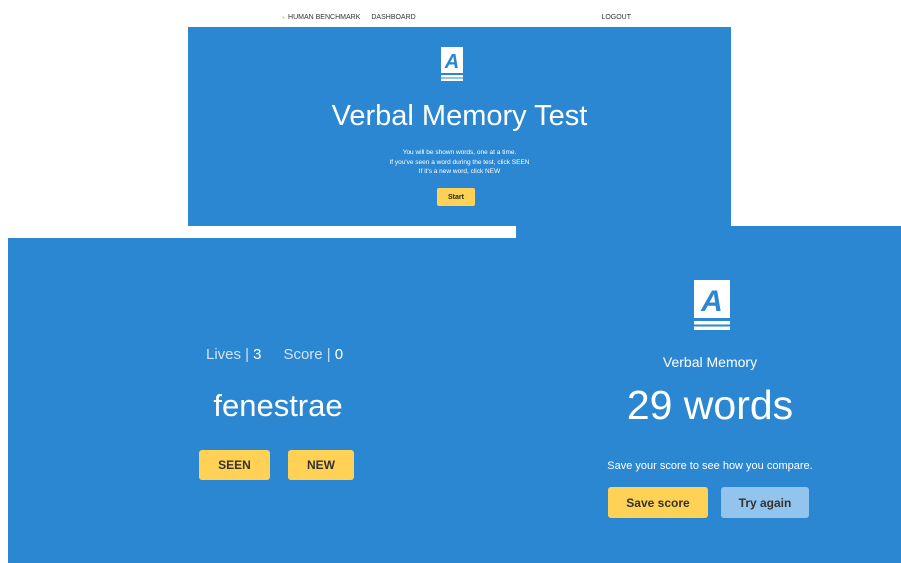 Image resolution: width=901 pixels, height=563 pixels. I want to click on result-message: Save your score to see how you compare., so click(710, 466).